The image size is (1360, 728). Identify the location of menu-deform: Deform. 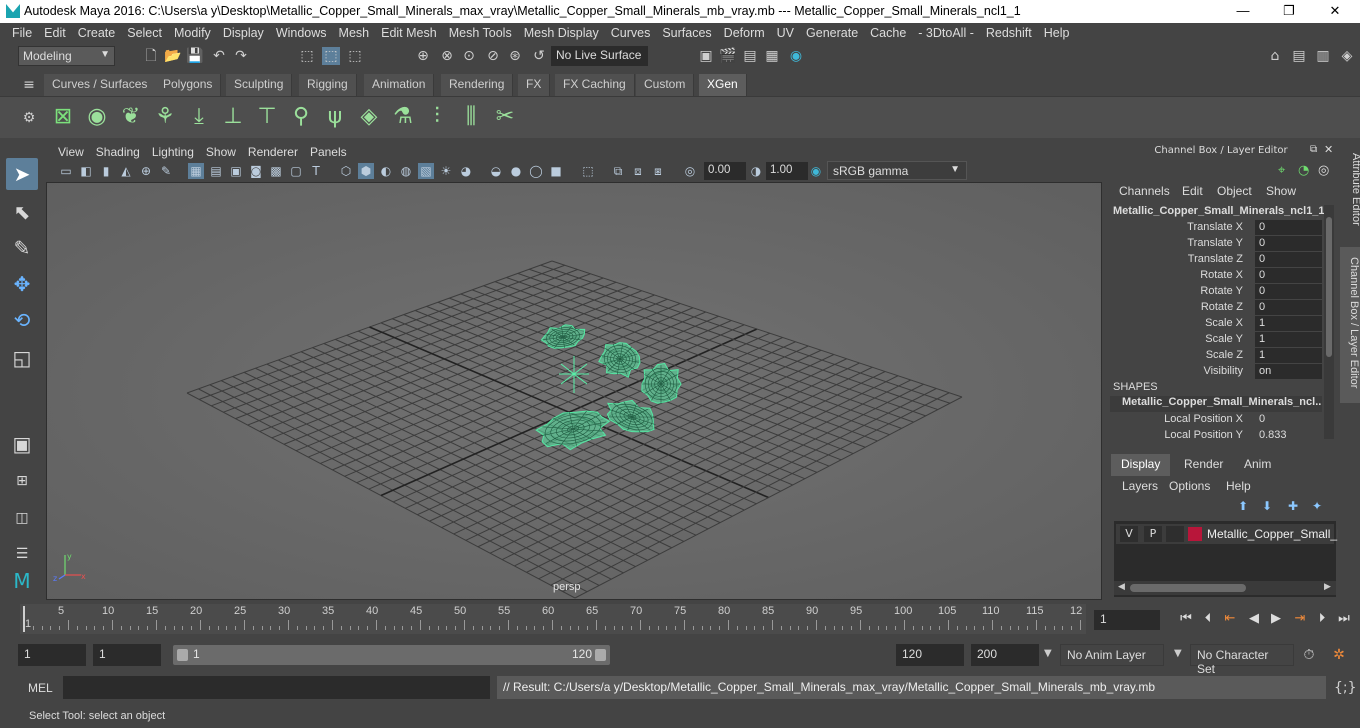
(744, 33).